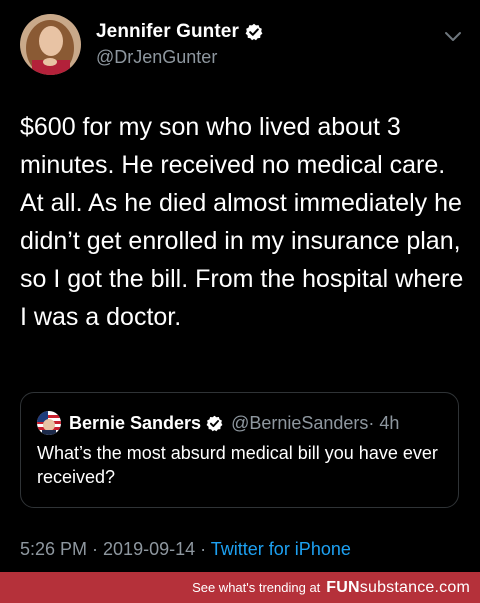 This screenshot has height=603, width=480. I want to click on author-name-row: Jennifer Gunter, so click(179, 32).